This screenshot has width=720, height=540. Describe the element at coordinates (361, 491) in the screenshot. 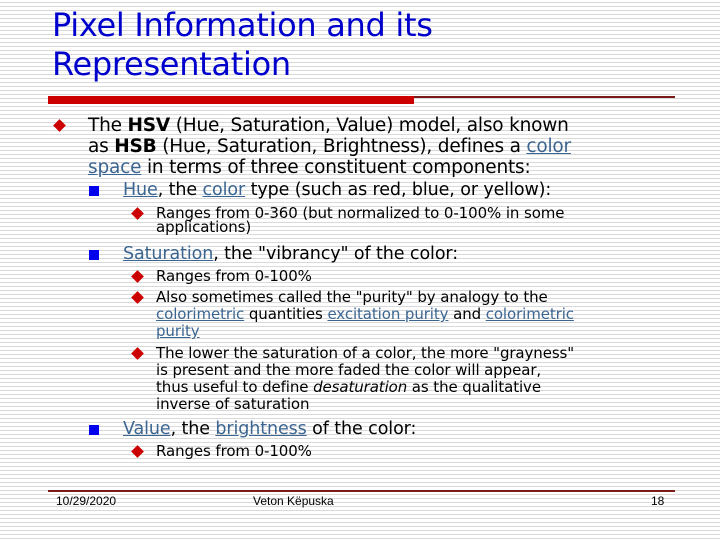

I see `footer-rule` at that location.